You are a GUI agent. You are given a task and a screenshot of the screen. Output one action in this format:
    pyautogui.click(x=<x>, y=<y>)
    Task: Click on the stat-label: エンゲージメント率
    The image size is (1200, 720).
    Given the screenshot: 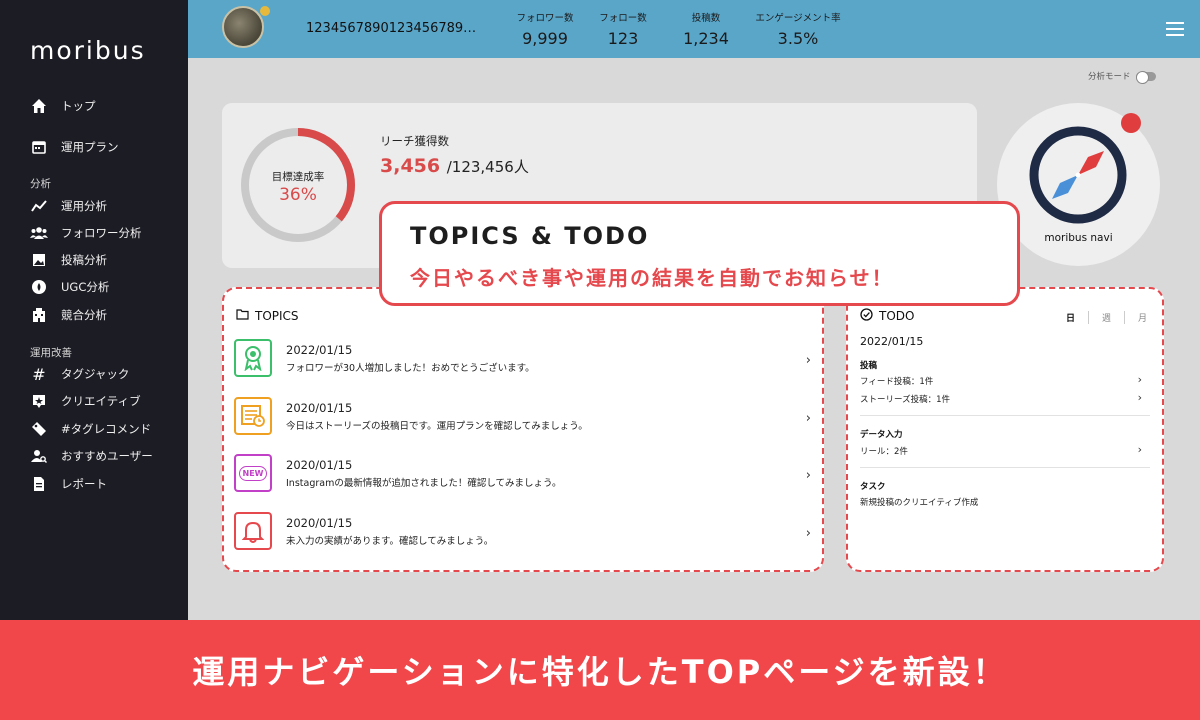 What is the action you would take?
    pyautogui.click(x=798, y=18)
    